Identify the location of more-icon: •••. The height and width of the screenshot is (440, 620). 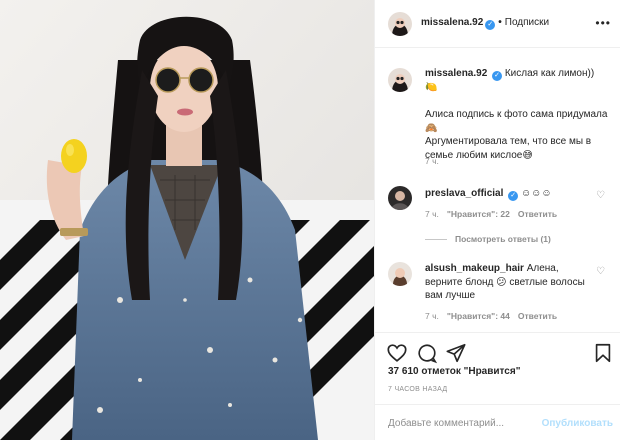
(603, 23).